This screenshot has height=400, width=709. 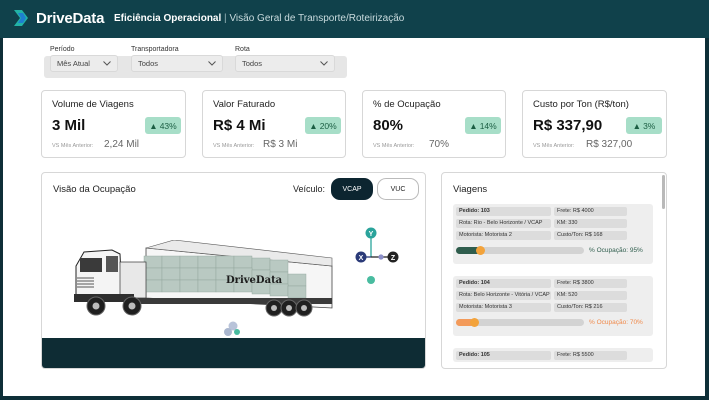 I want to click on filter-transportadora: Transportadora Todos, so click(x=177, y=59).